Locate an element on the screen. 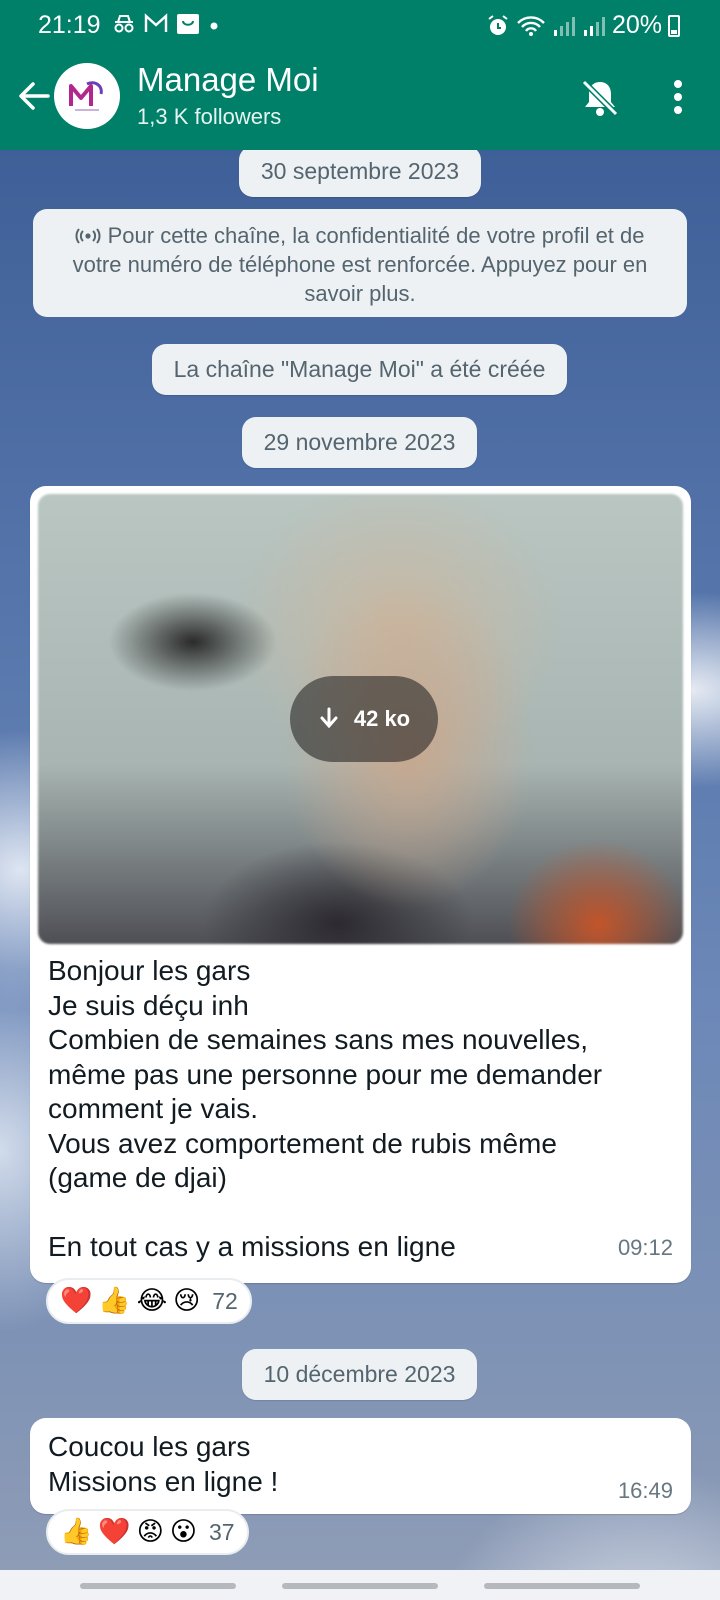 The image size is (720, 1600). status-time: 21:19 is located at coordinates (69, 25).